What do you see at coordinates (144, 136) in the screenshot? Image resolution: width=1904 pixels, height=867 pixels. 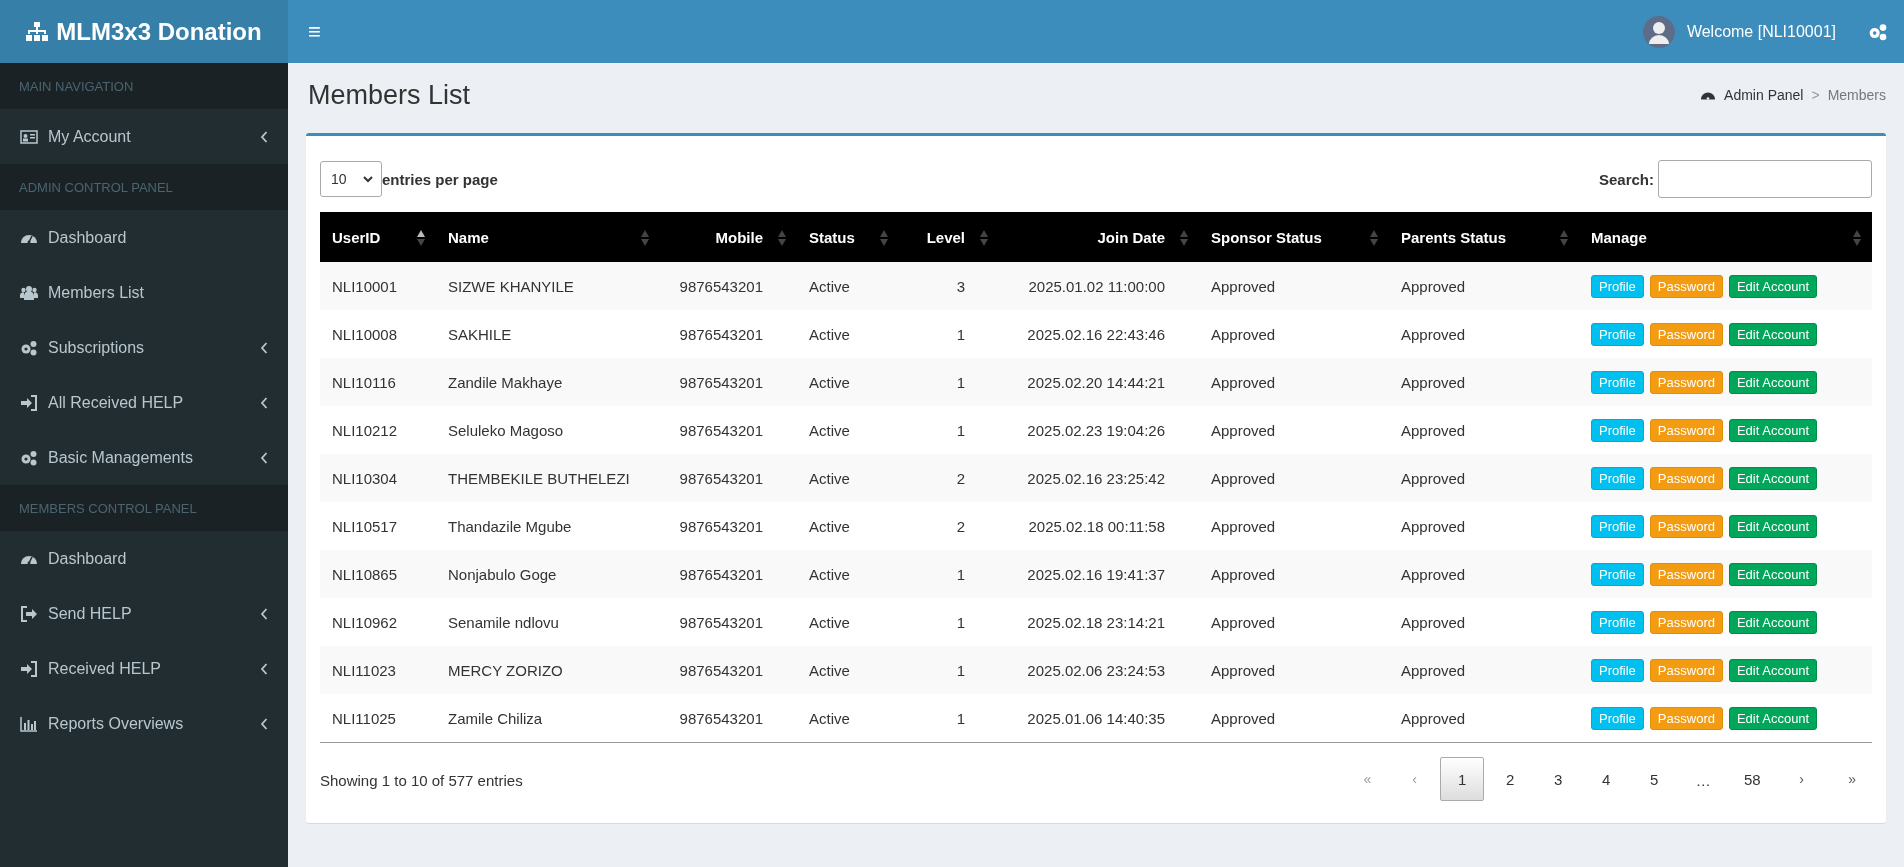 I see `sidebar-item: My Account` at bounding box center [144, 136].